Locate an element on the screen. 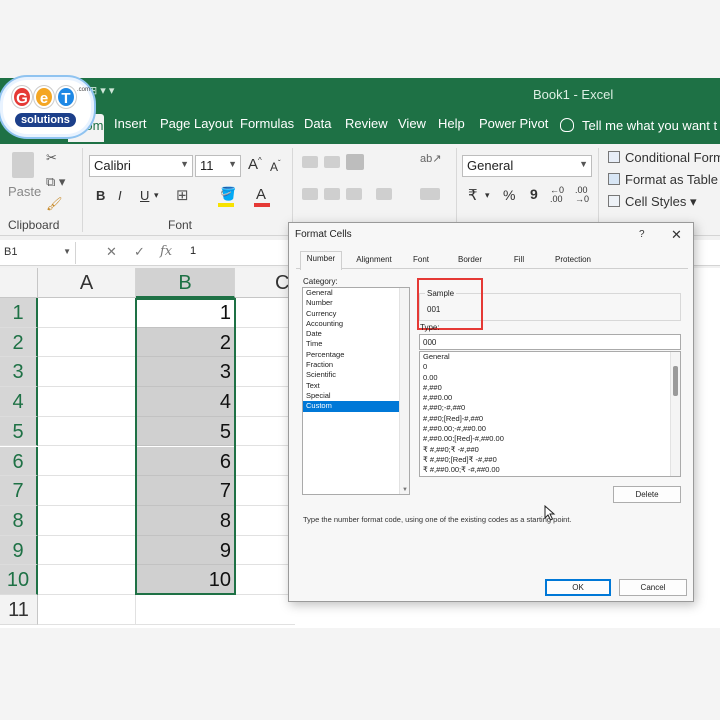  currency-button: ₹ is located at coordinates (473, 195).